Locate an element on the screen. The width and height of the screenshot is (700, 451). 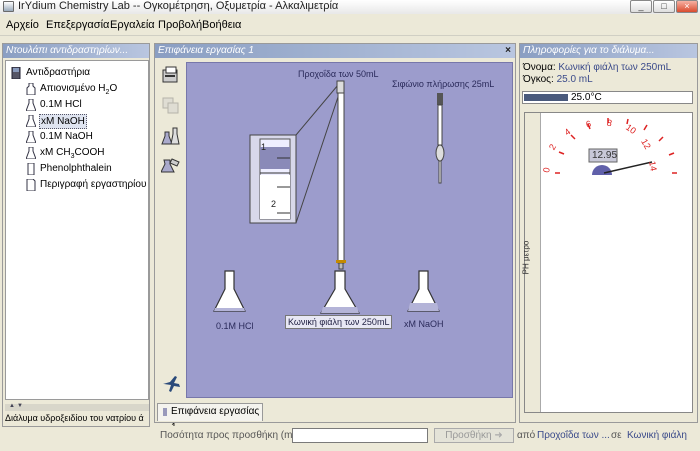
airplane-icon is located at coordinates (171, 384).